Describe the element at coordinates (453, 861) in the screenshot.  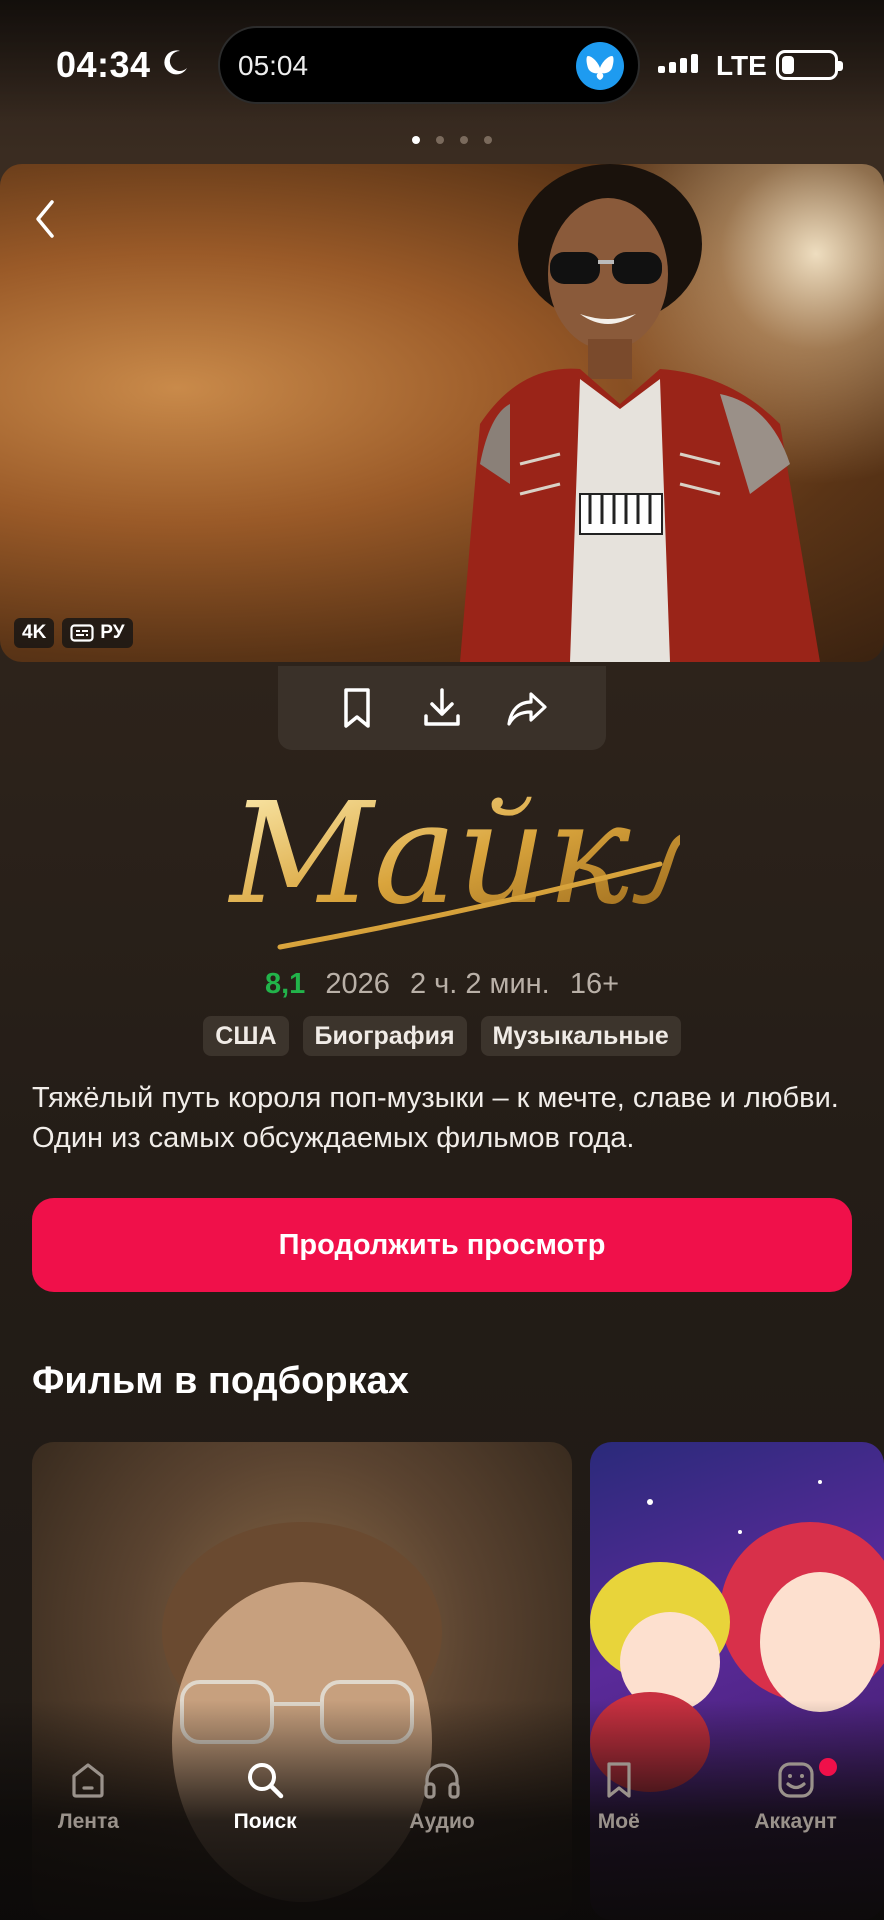
I see `movie-title-logo: Майкл` at that location.